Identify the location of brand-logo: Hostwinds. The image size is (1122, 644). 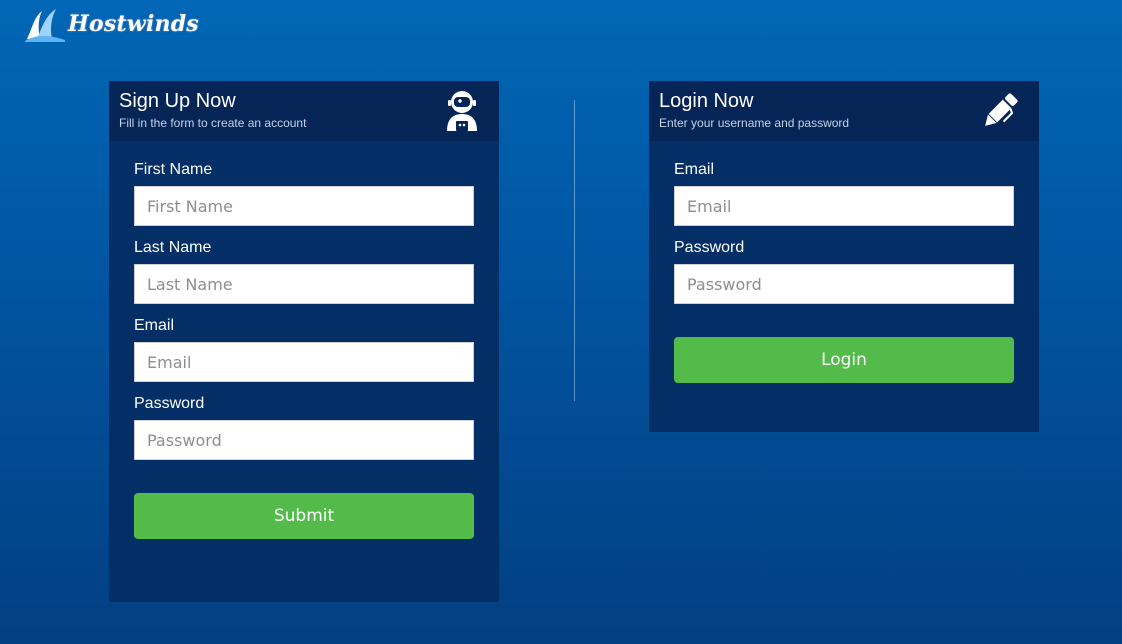
(111, 24).